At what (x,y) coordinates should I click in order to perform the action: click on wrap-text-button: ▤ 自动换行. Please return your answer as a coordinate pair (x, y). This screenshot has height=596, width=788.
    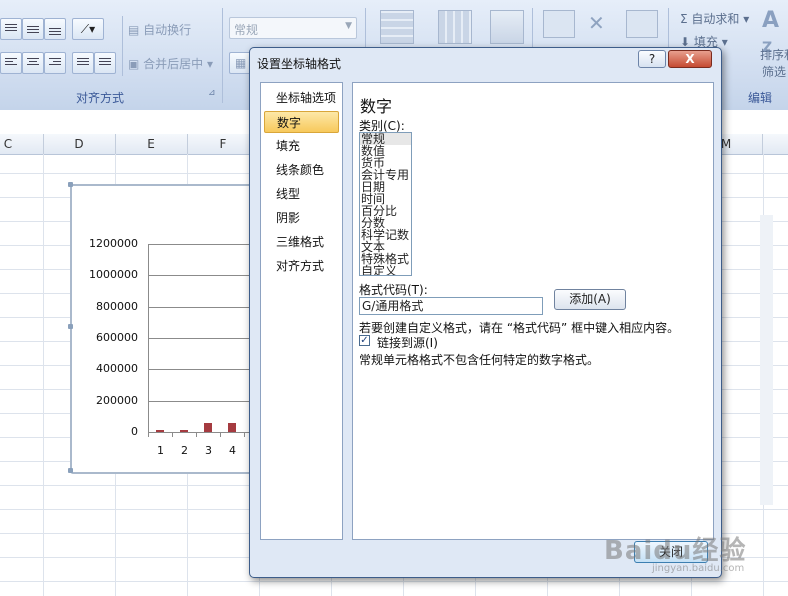
    Looking at the image, I should click on (159, 29).